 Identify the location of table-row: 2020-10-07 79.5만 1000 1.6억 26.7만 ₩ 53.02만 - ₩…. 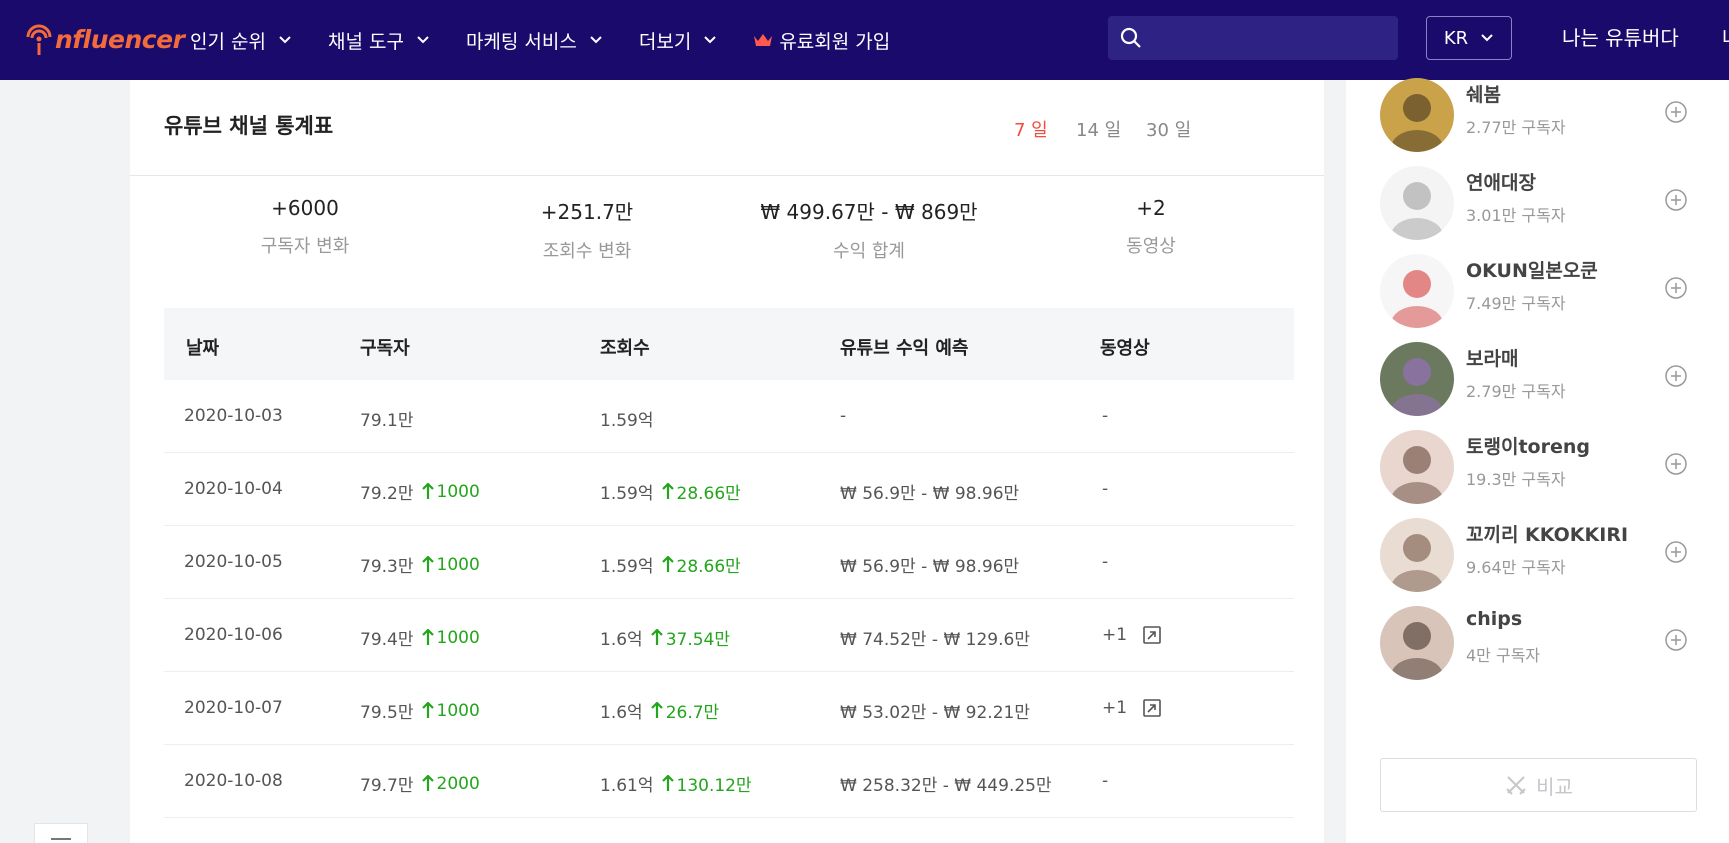
(729, 708).